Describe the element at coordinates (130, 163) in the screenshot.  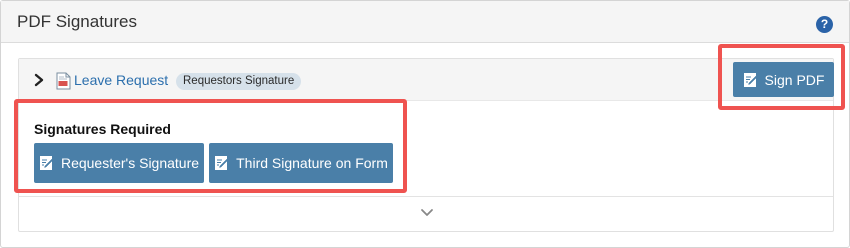
I see `requesters-signature-label: Requester's Signature` at that location.